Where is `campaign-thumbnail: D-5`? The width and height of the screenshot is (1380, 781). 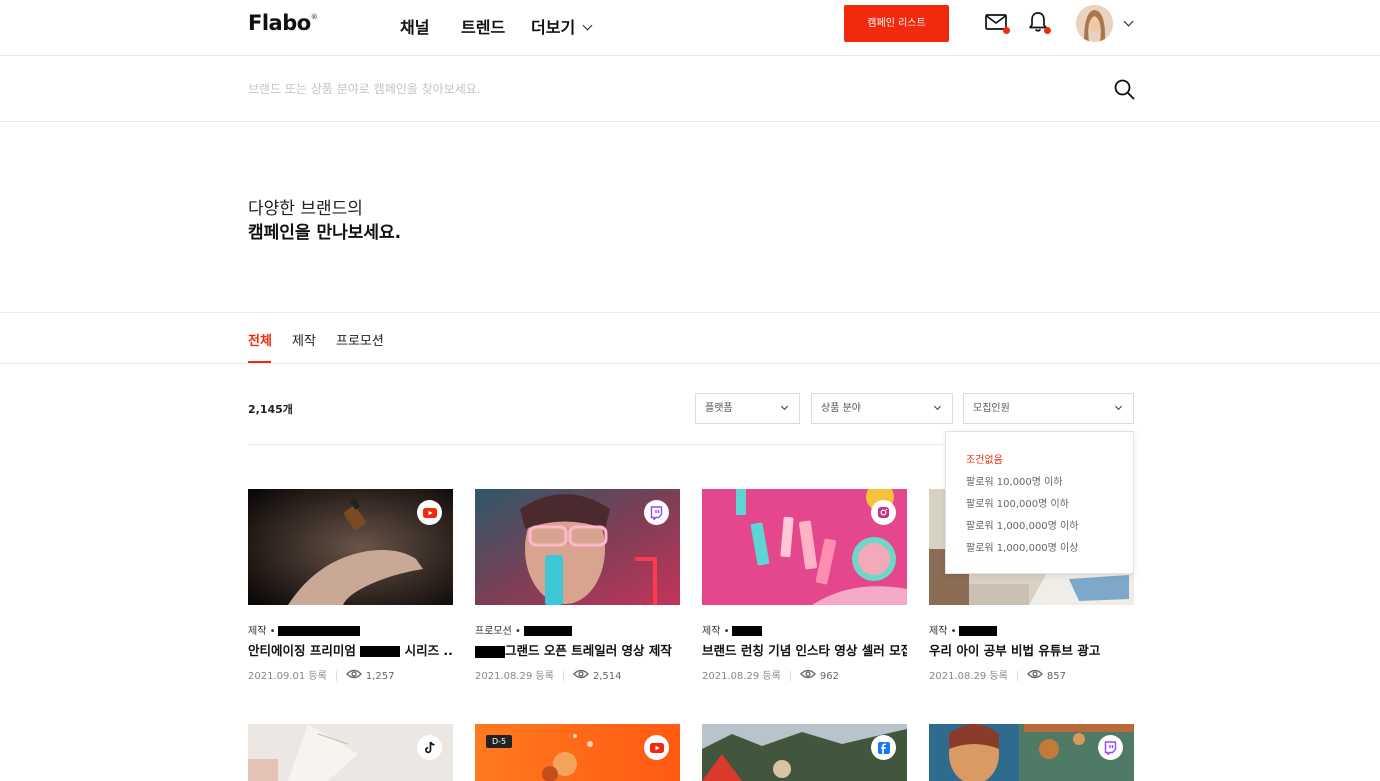 campaign-thumbnail: D-5 is located at coordinates (577, 752).